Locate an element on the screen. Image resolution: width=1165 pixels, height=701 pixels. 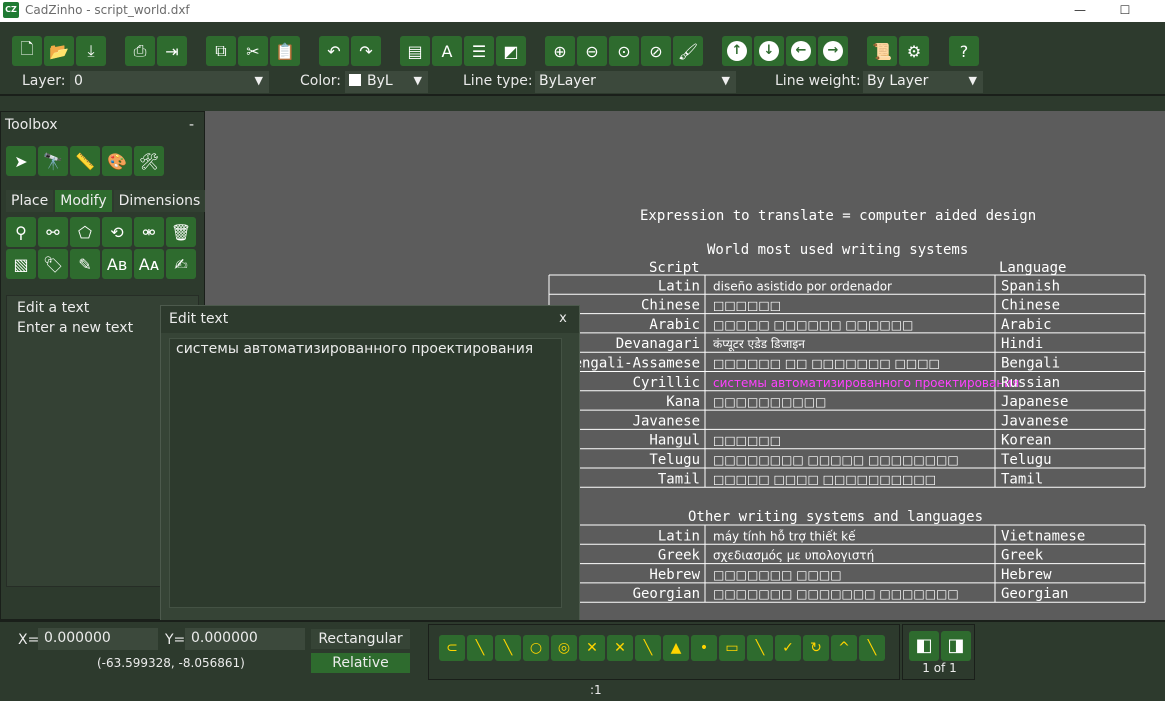
lineweight-label: Line weight: is located at coordinates (818, 81).